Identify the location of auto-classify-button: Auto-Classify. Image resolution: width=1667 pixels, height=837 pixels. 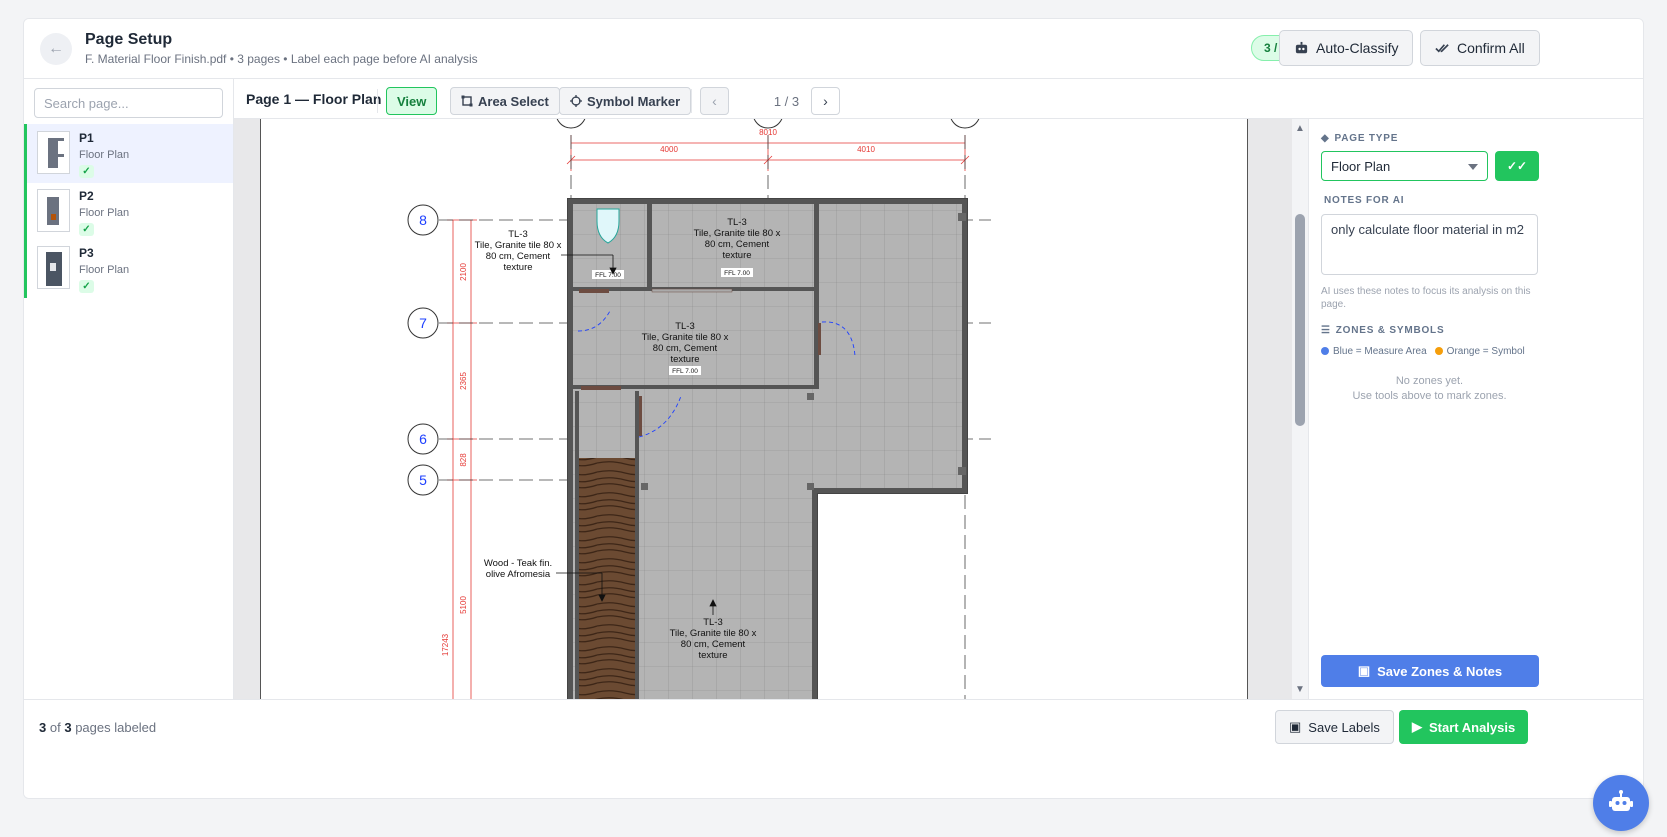
(1346, 48).